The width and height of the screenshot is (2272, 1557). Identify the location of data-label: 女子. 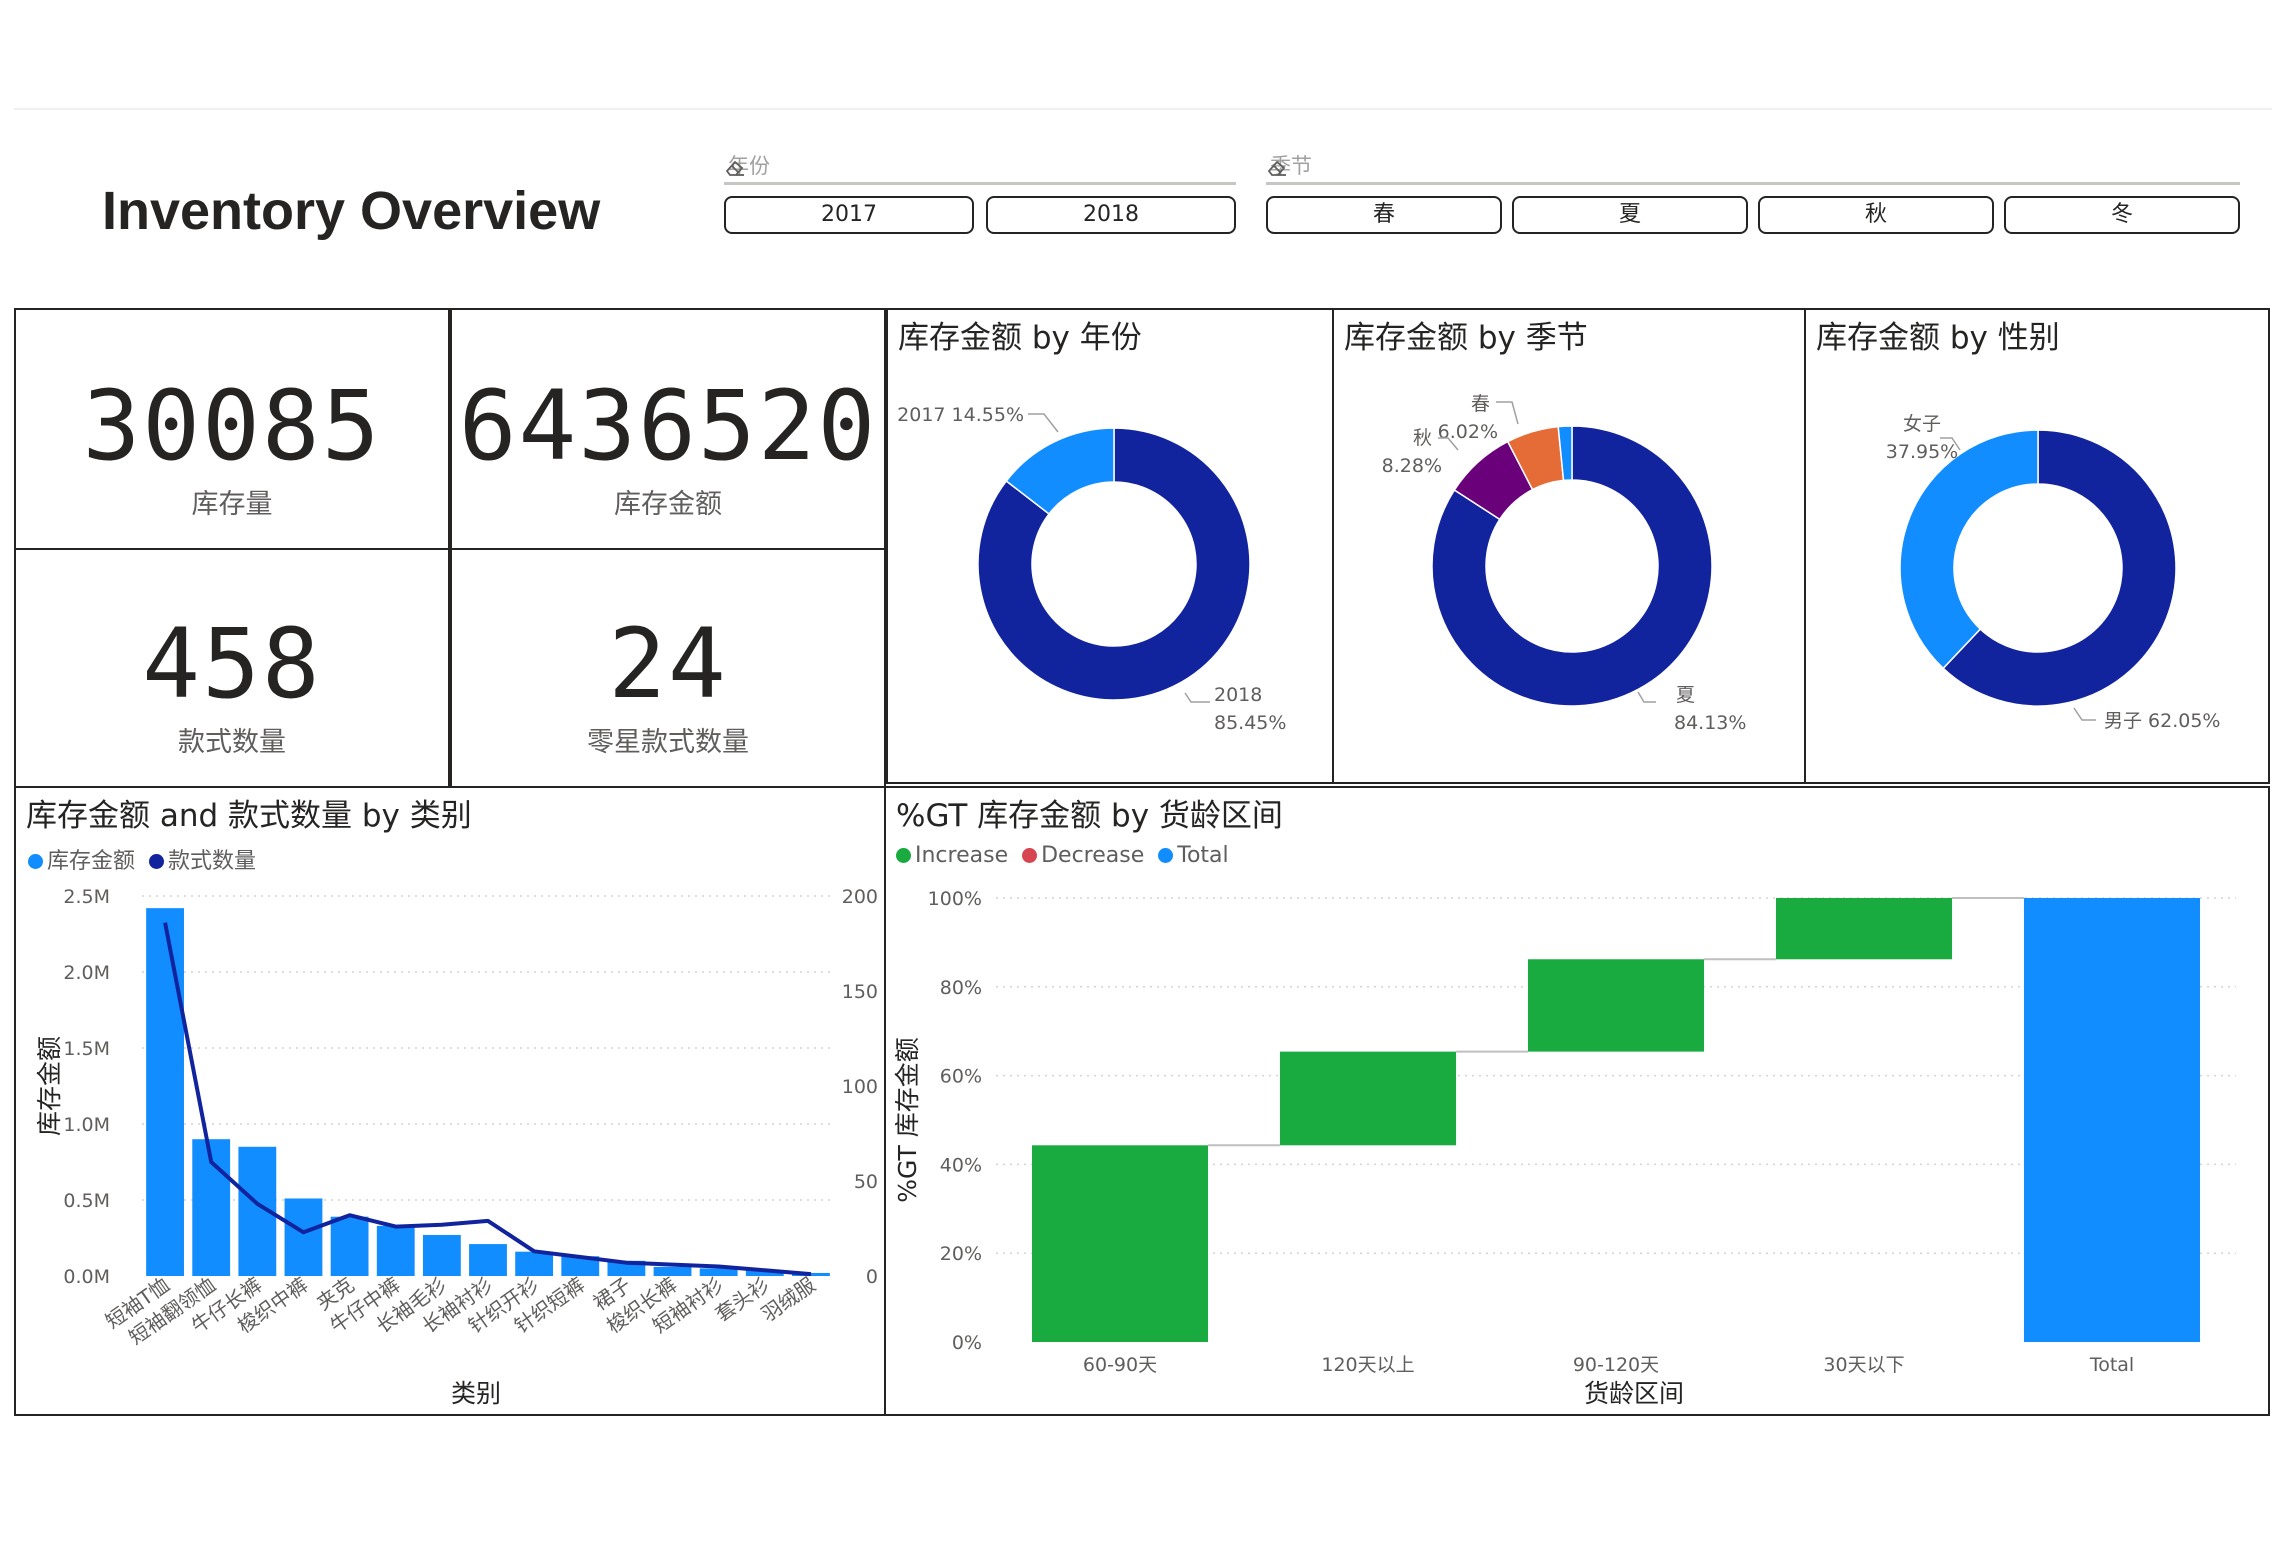
(1922, 424).